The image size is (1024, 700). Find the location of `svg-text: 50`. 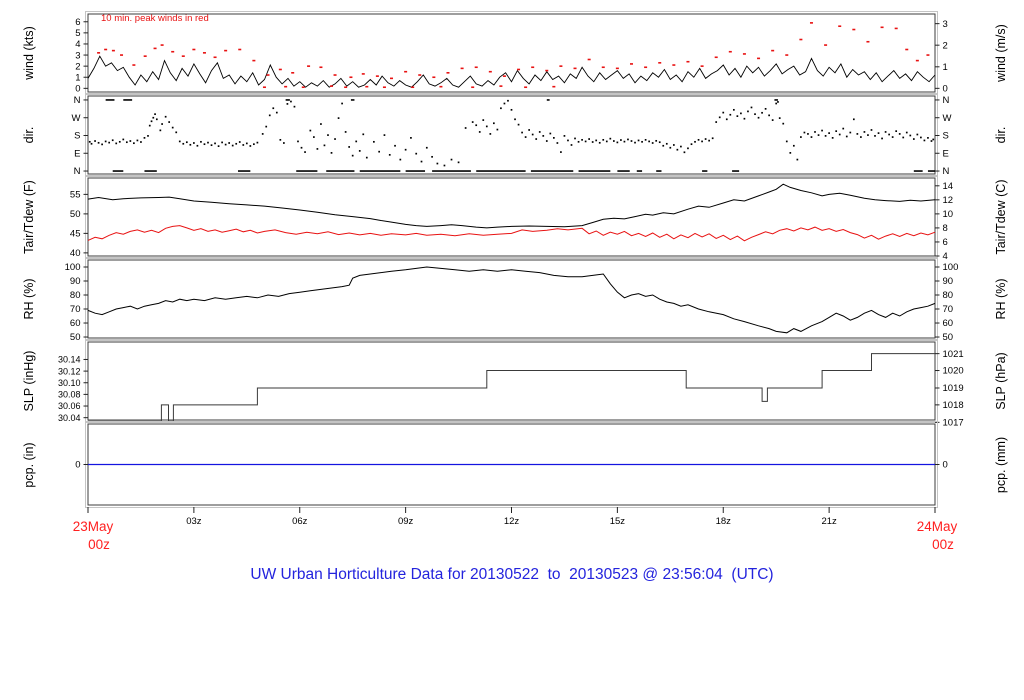

svg-text: 50 is located at coordinates (75, 337).